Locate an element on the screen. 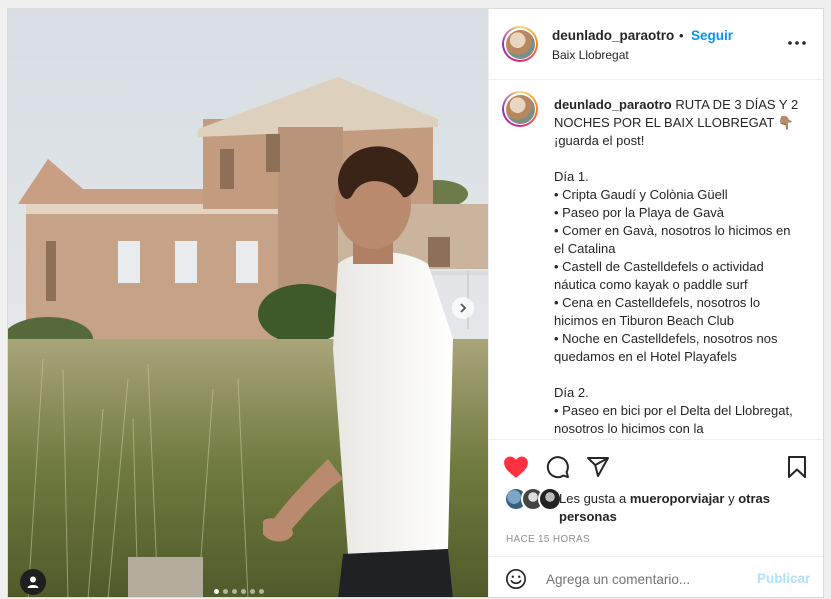  comment-input is located at coordinates (648, 579).